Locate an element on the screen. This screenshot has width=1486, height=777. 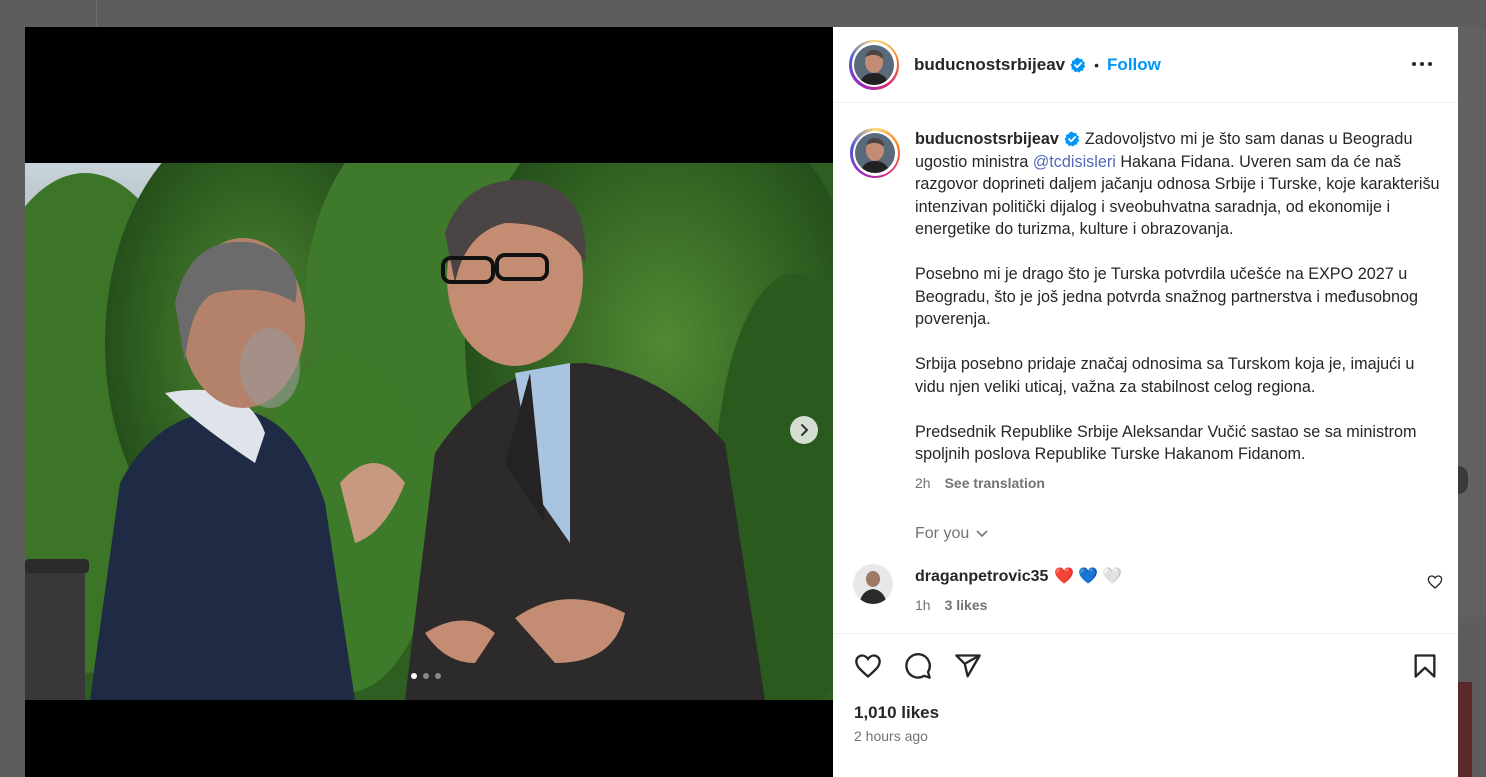
heart-icon is located at coordinates (868, 666).